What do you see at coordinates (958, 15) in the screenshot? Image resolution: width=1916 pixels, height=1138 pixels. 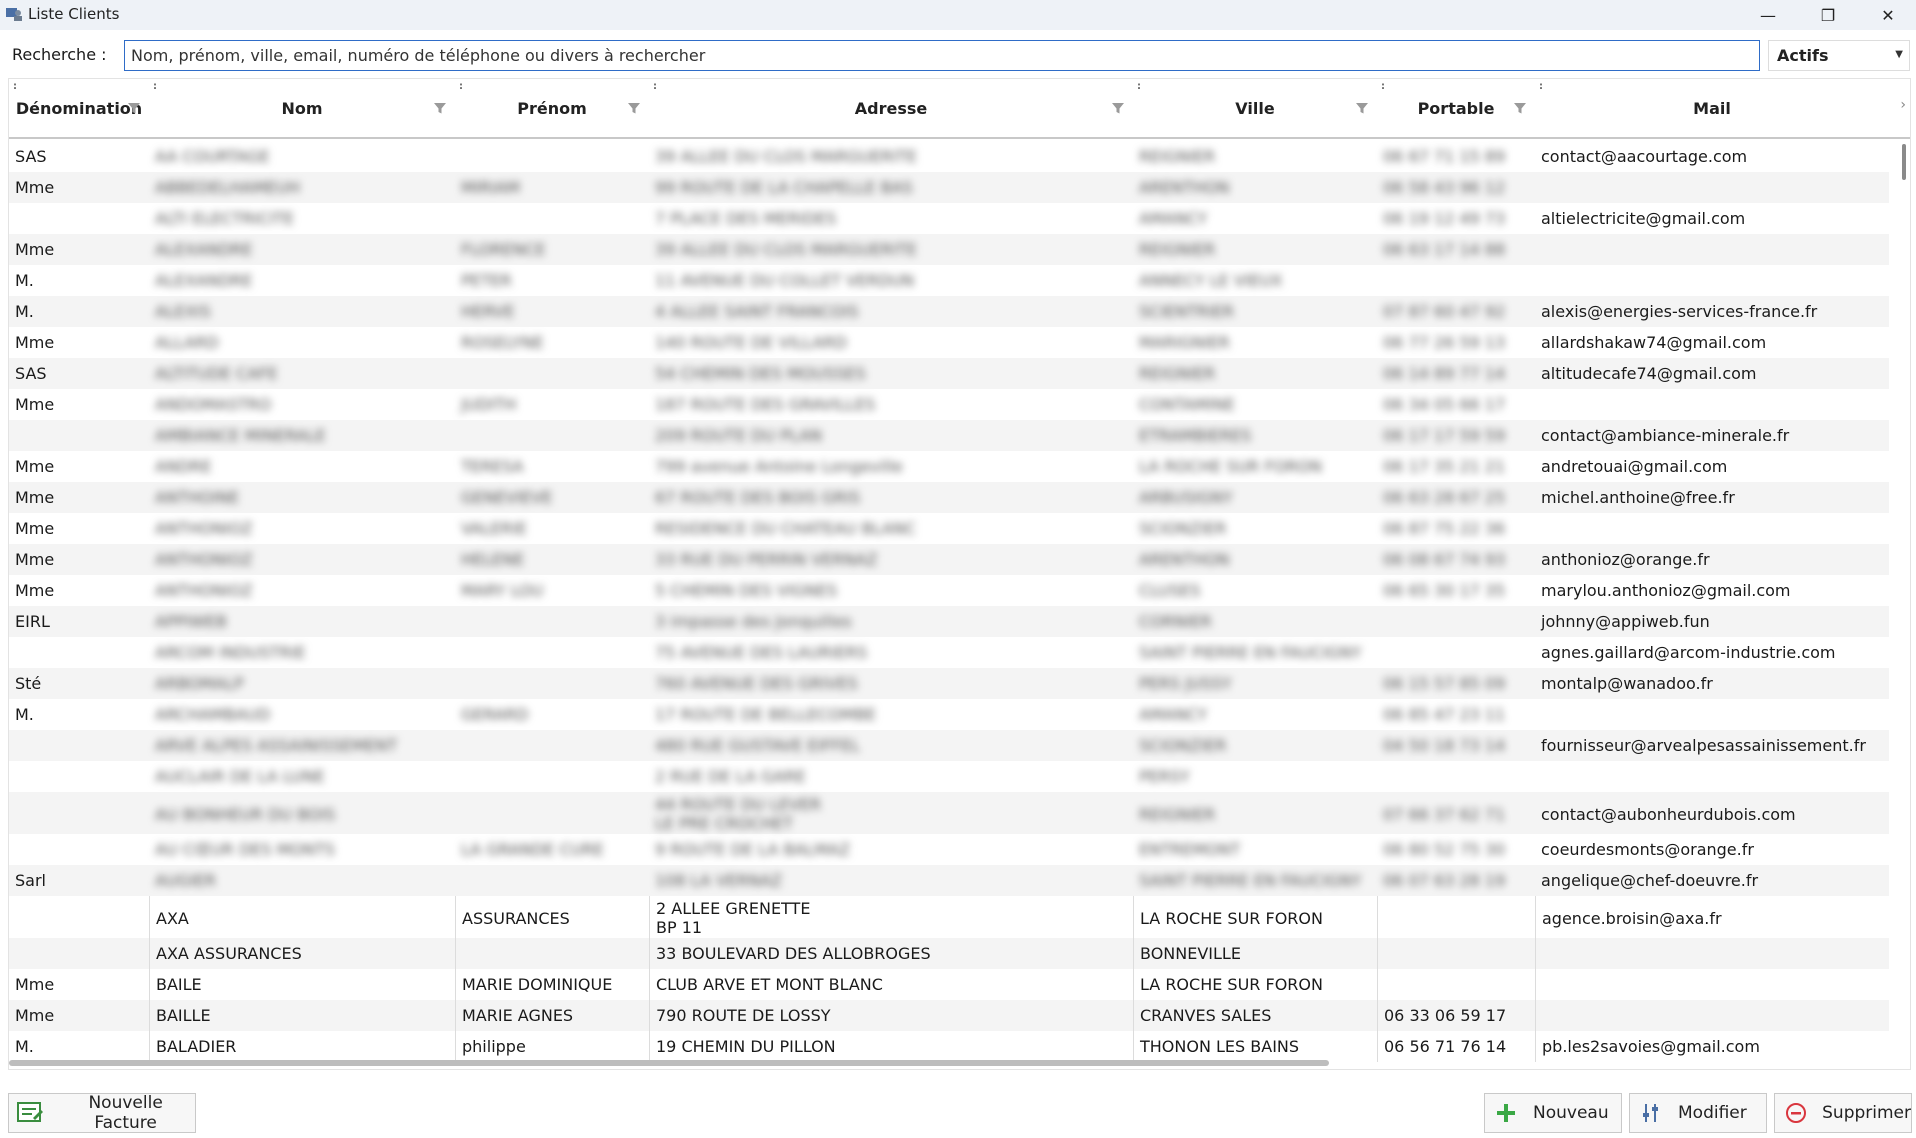 I see `title-bar: Liste Clients — ❐ ✕` at bounding box center [958, 15].